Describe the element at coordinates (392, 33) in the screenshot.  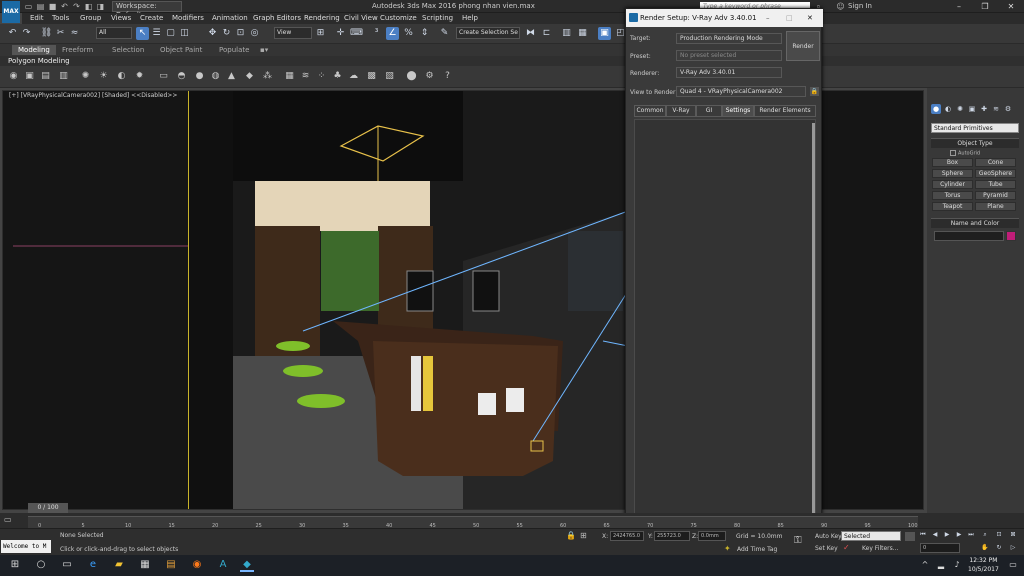
I see `angle-snap-icon: ∠` at that location.